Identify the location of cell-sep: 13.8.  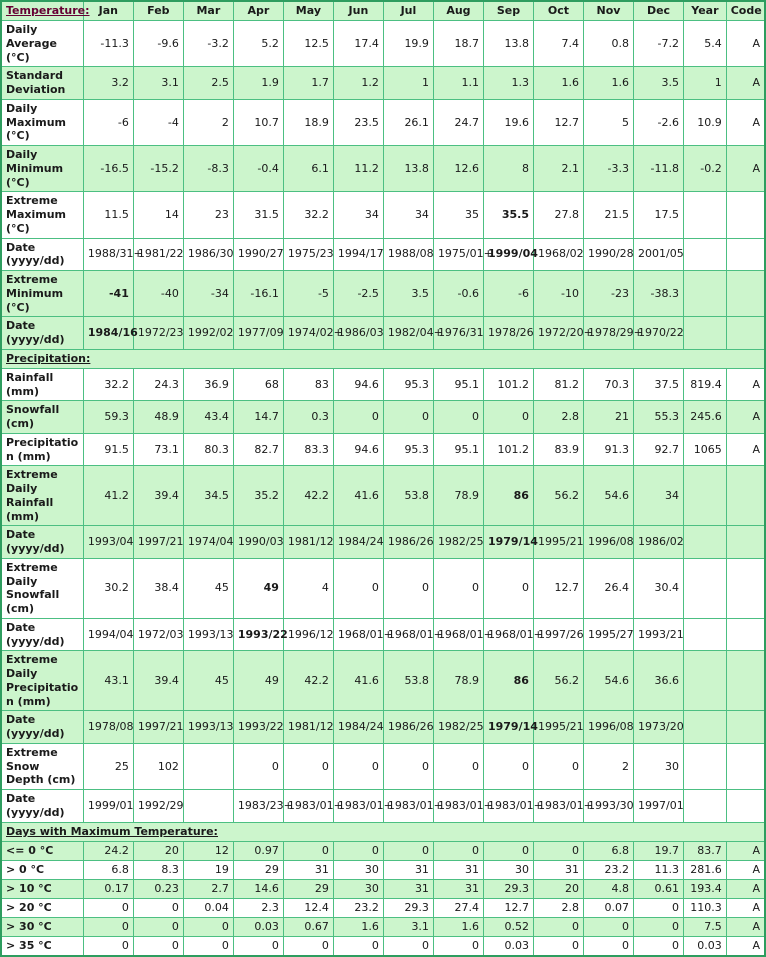
(508, 43).